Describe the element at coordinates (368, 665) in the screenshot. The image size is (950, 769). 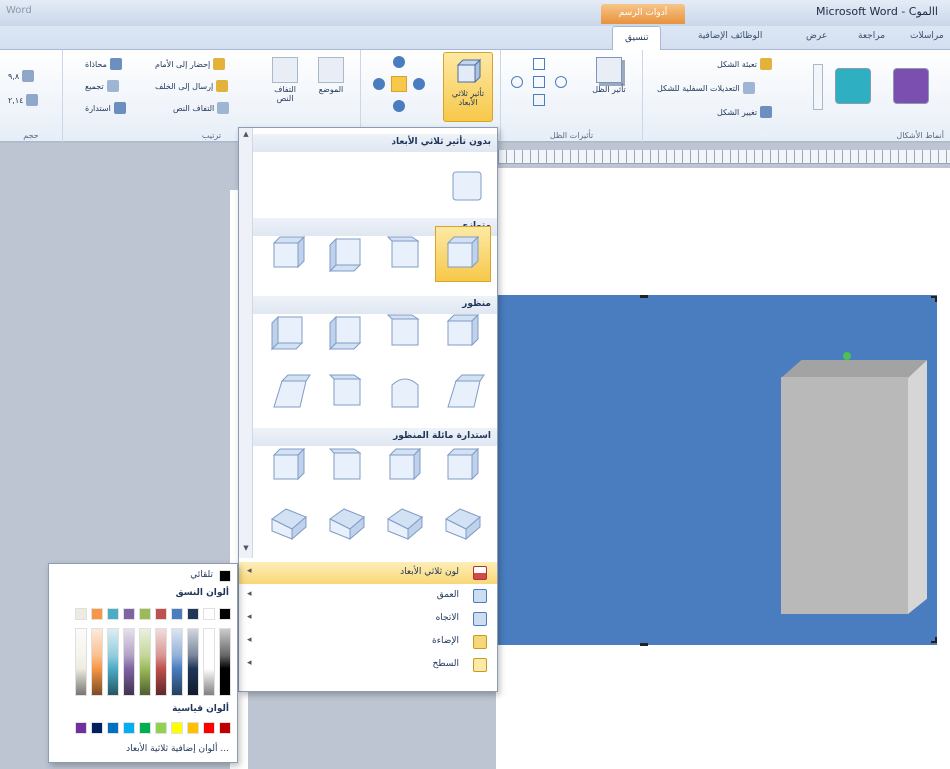
I see `menu-surface: ◂ السطح` at that location.